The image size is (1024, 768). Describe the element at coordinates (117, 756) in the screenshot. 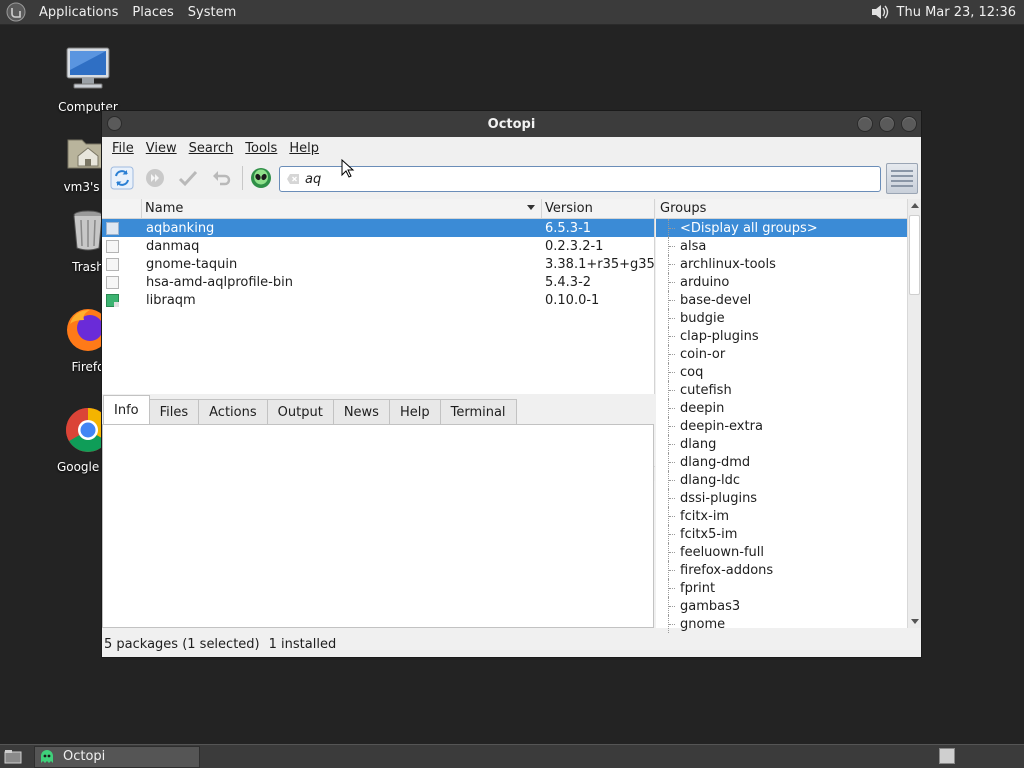

I see `taskbar-octopi-button: Octopi` at that location.